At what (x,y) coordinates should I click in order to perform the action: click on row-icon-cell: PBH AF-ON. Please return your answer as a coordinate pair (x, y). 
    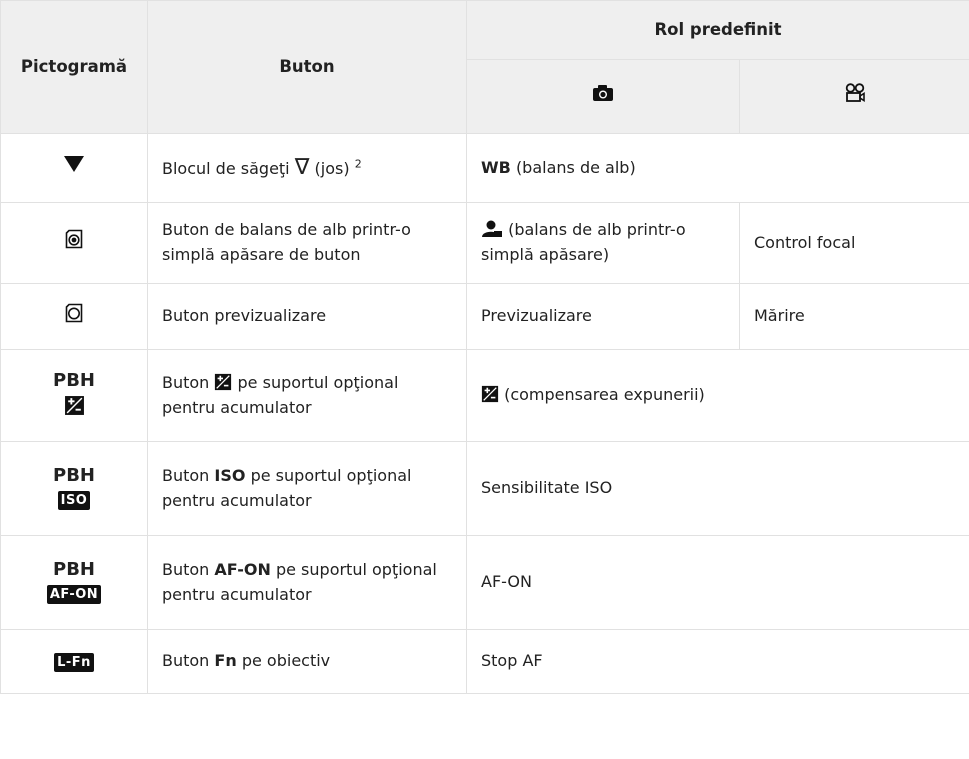
    Looking at the image, I should click on (74, 582).